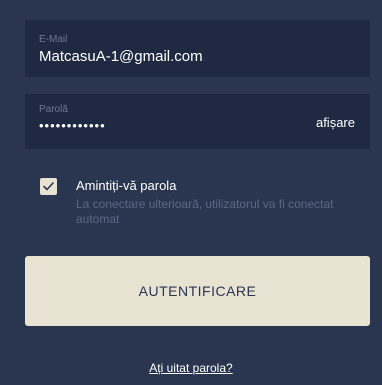 This screenshot has width=382, height=385. What do you see at coordinates (126, 185) in the screenshot?
I see `remember-title: Amintiți-vă parola` at bounding box center [126, 185].